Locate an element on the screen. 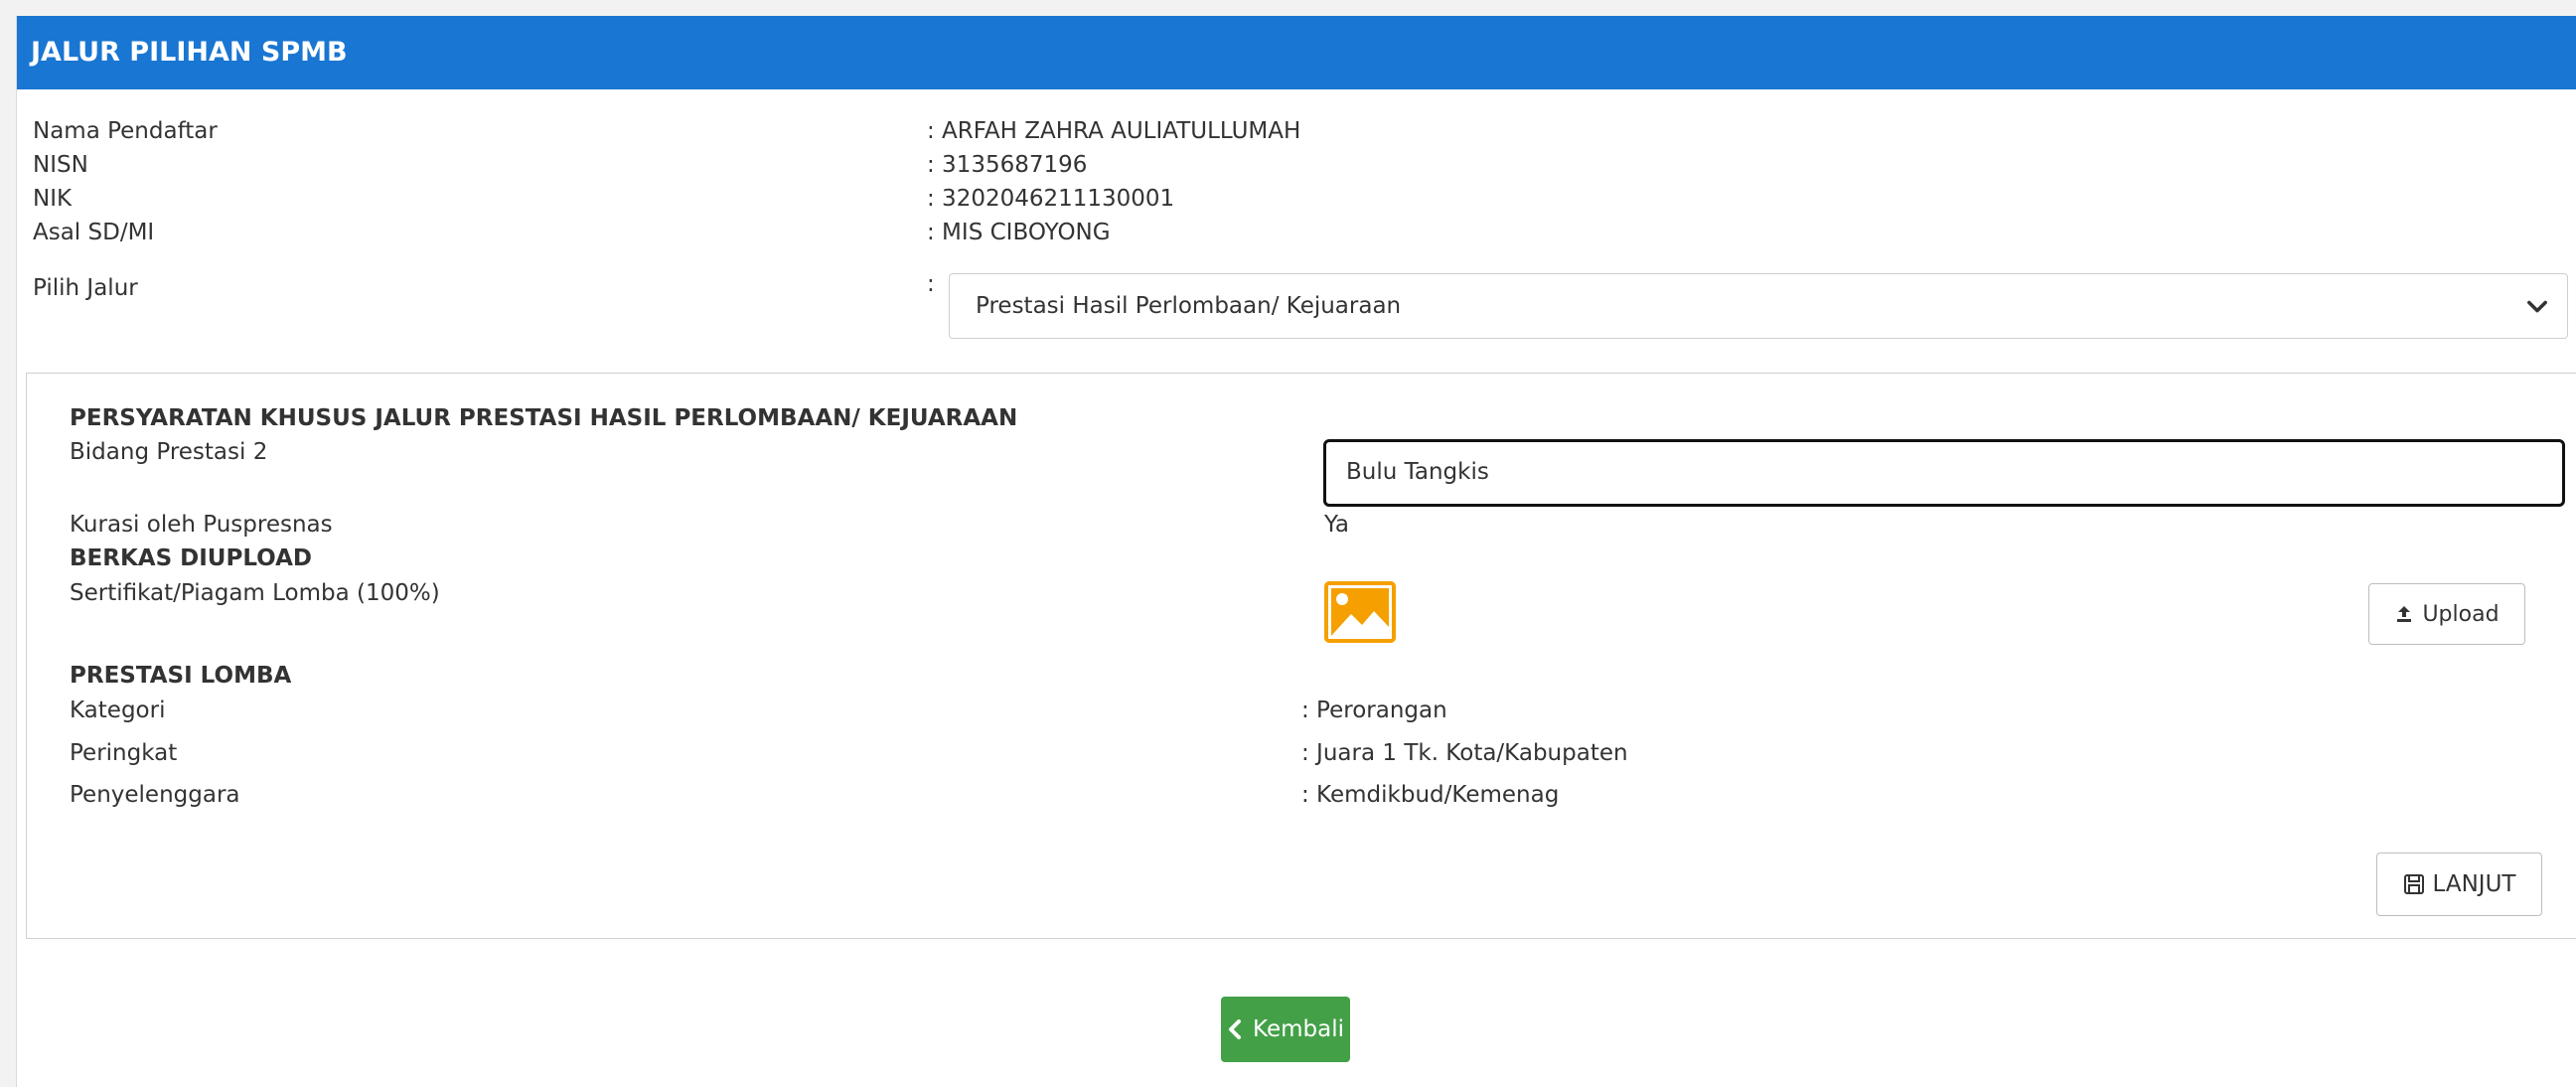  kembali-button: Kembali is located at coordinates (1286, 1029).